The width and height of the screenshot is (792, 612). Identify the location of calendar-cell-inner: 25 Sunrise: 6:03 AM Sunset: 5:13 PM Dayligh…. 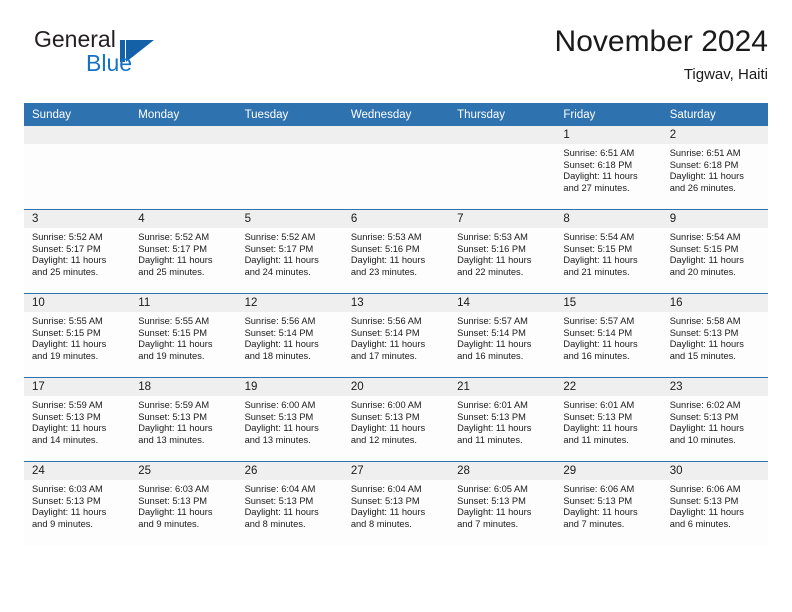
(183, 503).